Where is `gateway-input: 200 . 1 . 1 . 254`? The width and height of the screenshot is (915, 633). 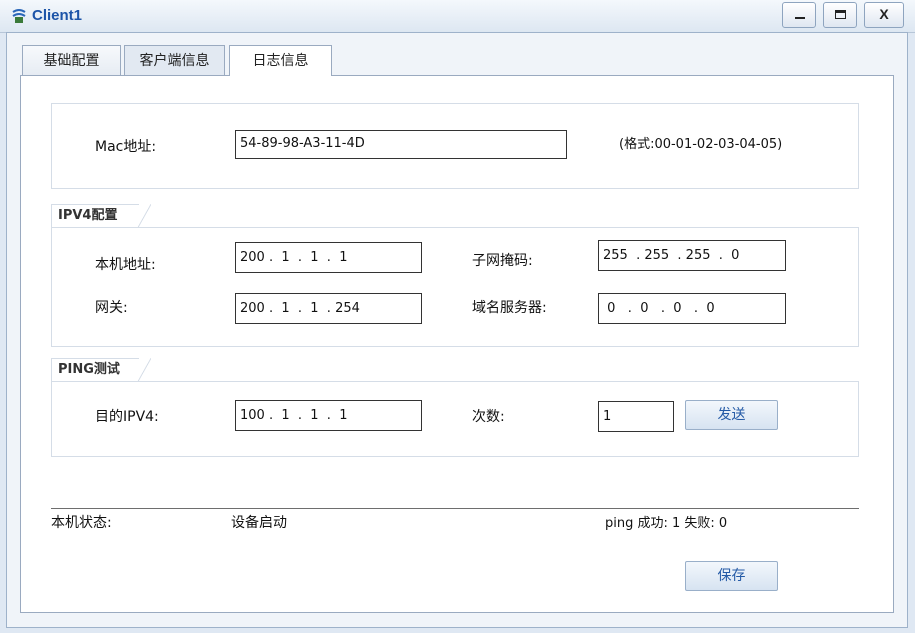 gateway-input: 200 . 1 . 1 . 254 is located at coordinates (328, 308).